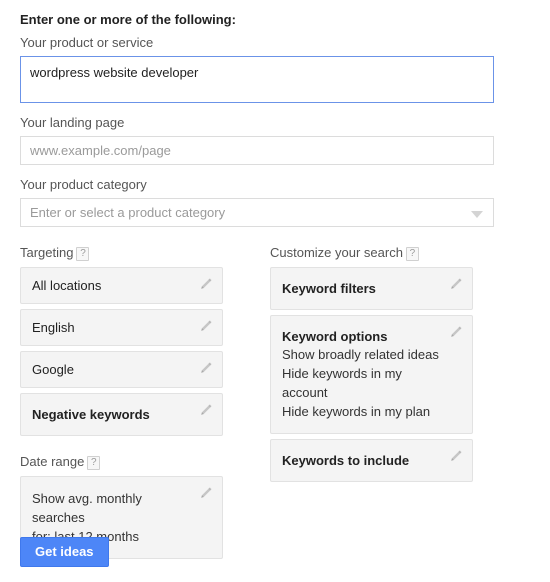 The width and height of the screenshot is (550, 582). Describe the element at coordinates (257, 79) in the screenshot. I see `product-or-service-input: wordpress website developer` at that location.